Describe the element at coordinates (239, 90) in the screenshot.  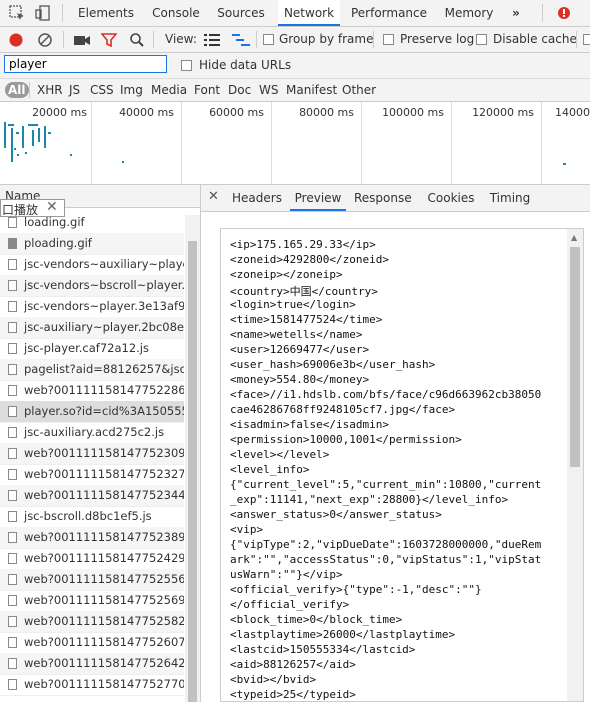
I see `type-filter-doc: Doc` at that location.